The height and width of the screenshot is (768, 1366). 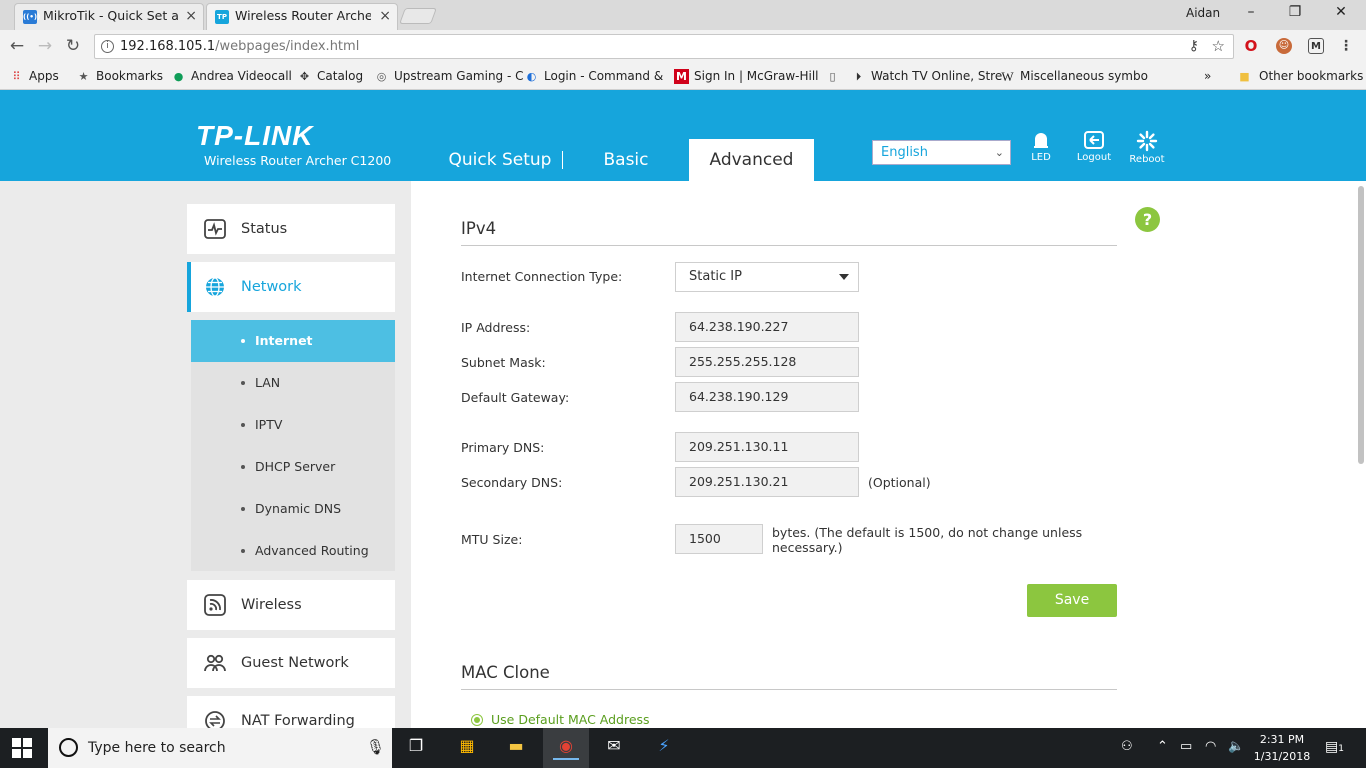 I want to click on key-icon: ⚷, so click(x=1194, y=46).